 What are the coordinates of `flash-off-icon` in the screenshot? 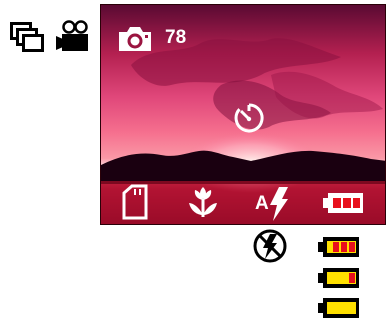 It's located at (270, 246).